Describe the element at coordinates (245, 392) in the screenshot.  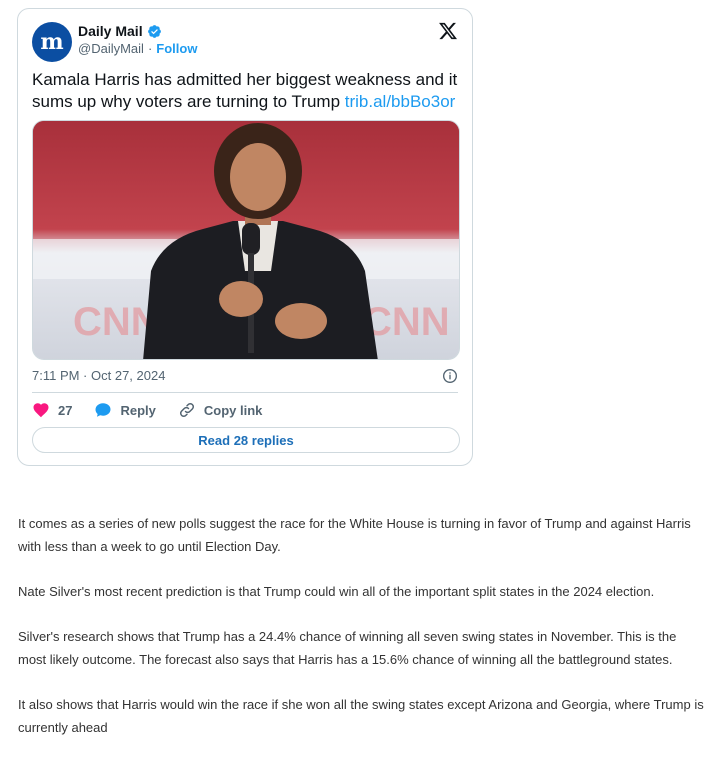
I see `tweet-divider` at that location.